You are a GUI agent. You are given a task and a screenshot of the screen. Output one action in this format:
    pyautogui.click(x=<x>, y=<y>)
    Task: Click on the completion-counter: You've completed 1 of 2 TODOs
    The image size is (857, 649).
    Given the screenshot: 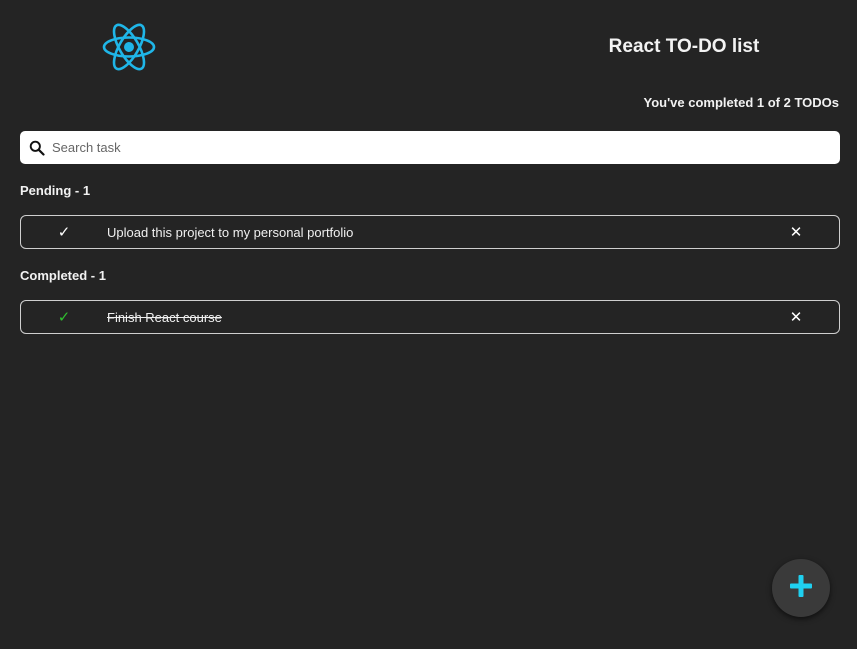 What is the action you would take?
    pyautogui.click(x=741, y=102)
    